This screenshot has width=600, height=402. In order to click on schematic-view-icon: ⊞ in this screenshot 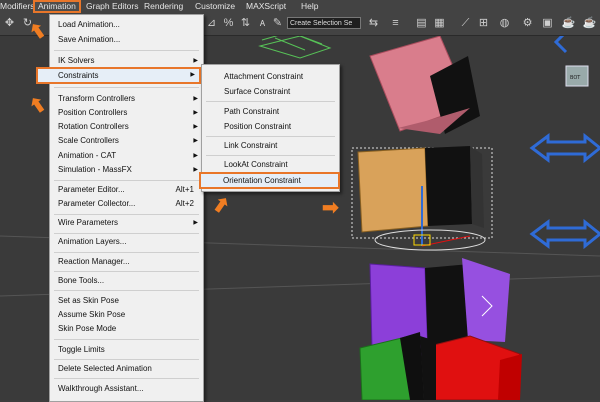, I will do `click(483, 23)`.